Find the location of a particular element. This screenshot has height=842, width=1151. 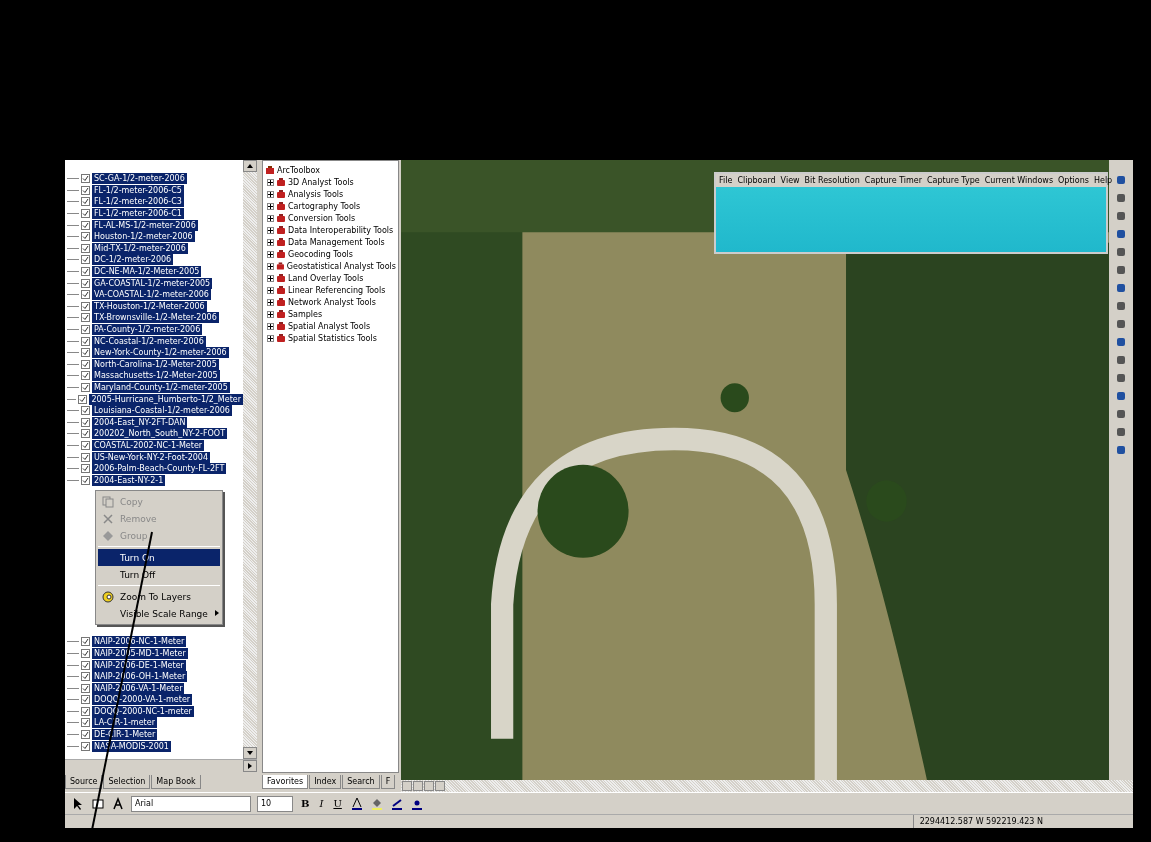

layer-name: DOQQ-2000-NC-1-meter is located at coordinates (143, 711).